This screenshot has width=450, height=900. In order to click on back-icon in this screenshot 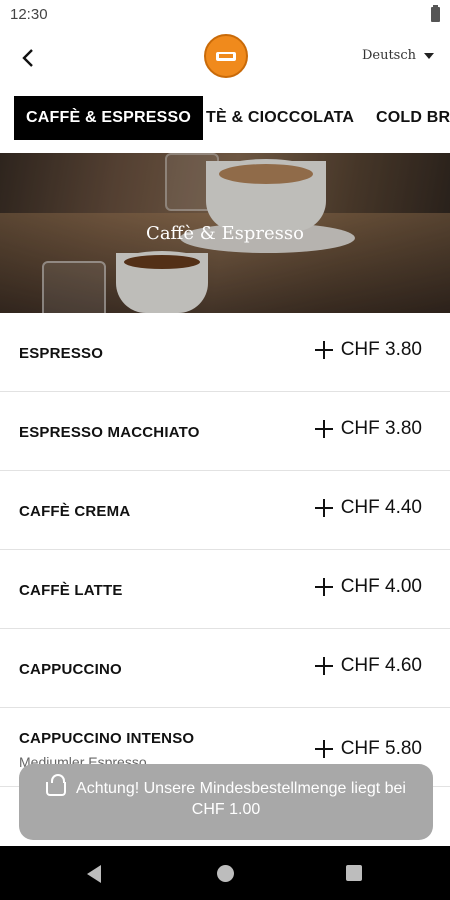, I will do `click(27, 58)`.